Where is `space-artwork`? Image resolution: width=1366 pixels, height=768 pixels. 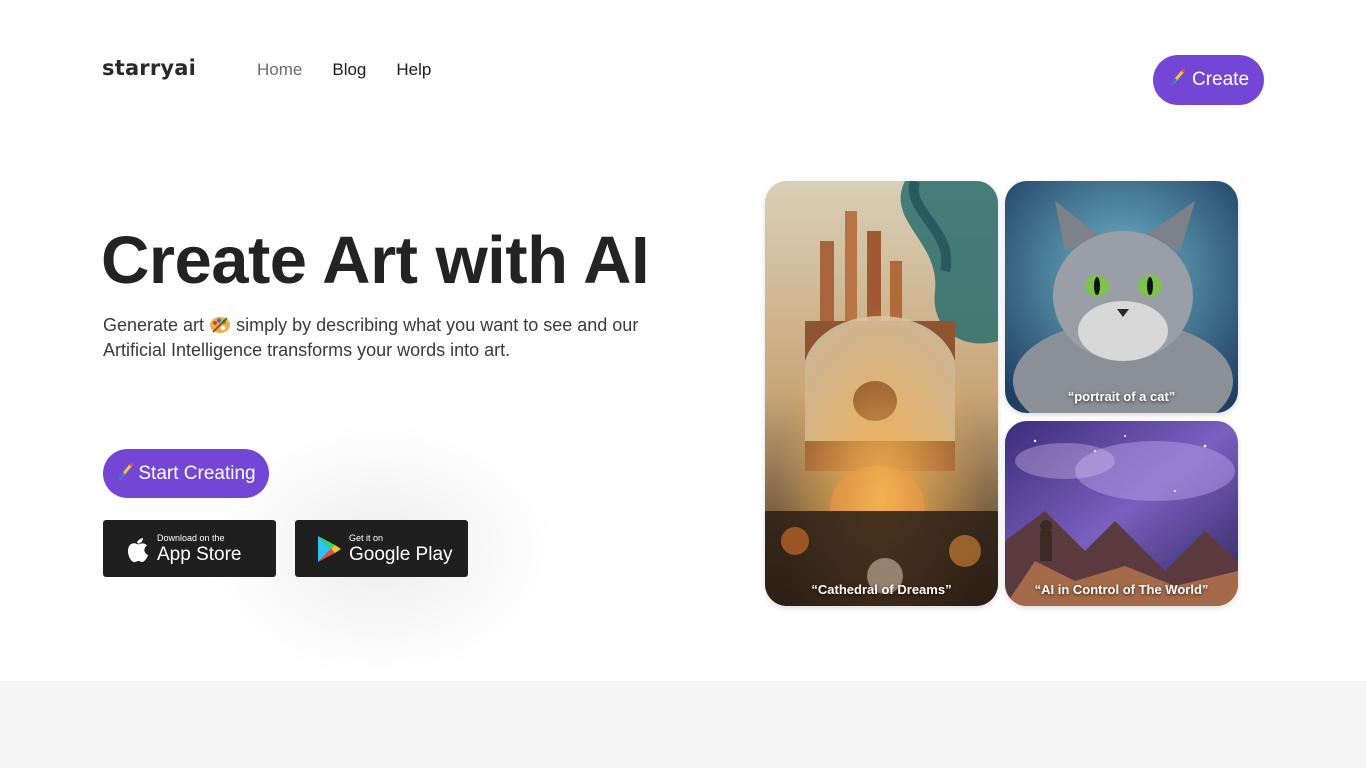
space-artwork is located at coordinates (1121, 513).